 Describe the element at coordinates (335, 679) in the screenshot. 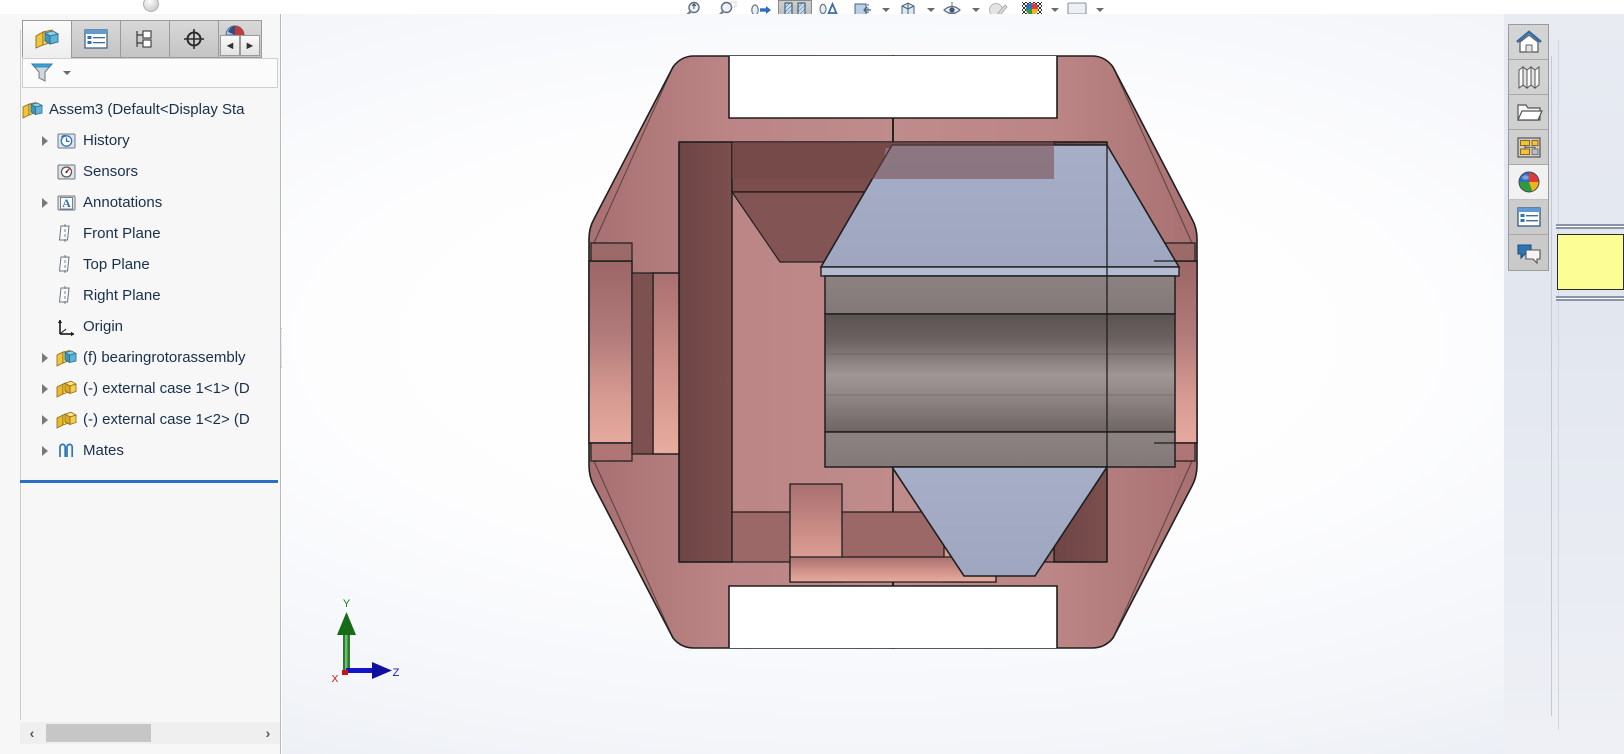

I see `triad-x-label: X` at that location.